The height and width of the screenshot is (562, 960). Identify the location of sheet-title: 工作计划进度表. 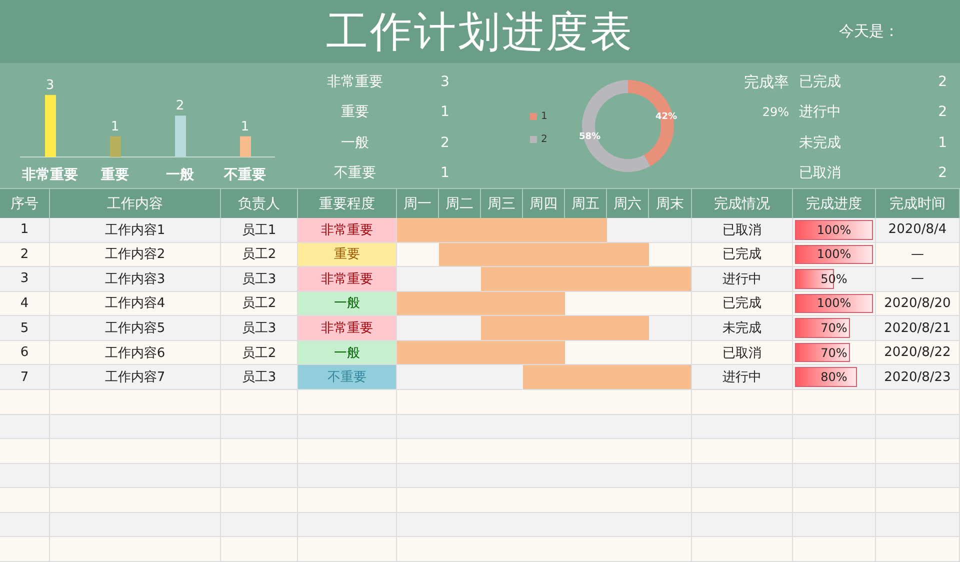
(480, 32).